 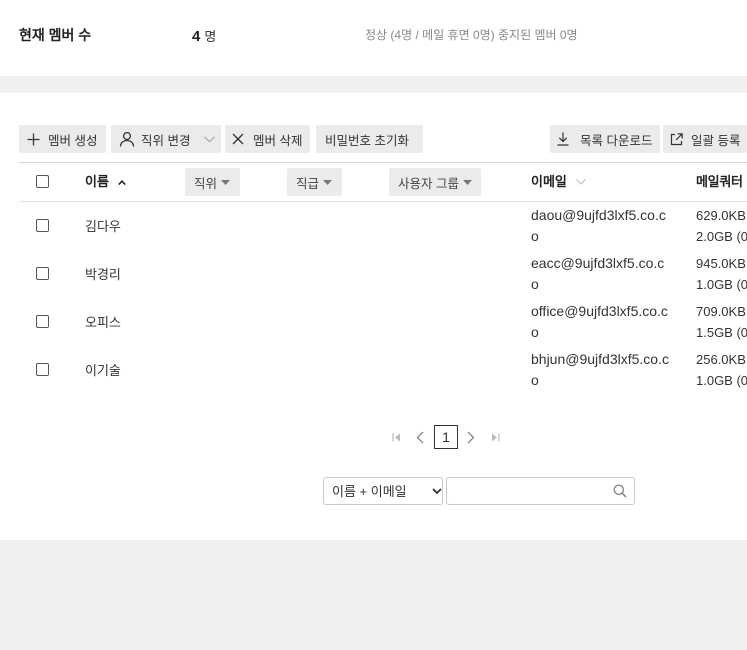 What do you see at coordinates (383, 182) in the screenshot?
I see `table-header: 이름 직위 직급 사용자 그룹 이메일 메일쿼터` at bounding box center [383, 182].